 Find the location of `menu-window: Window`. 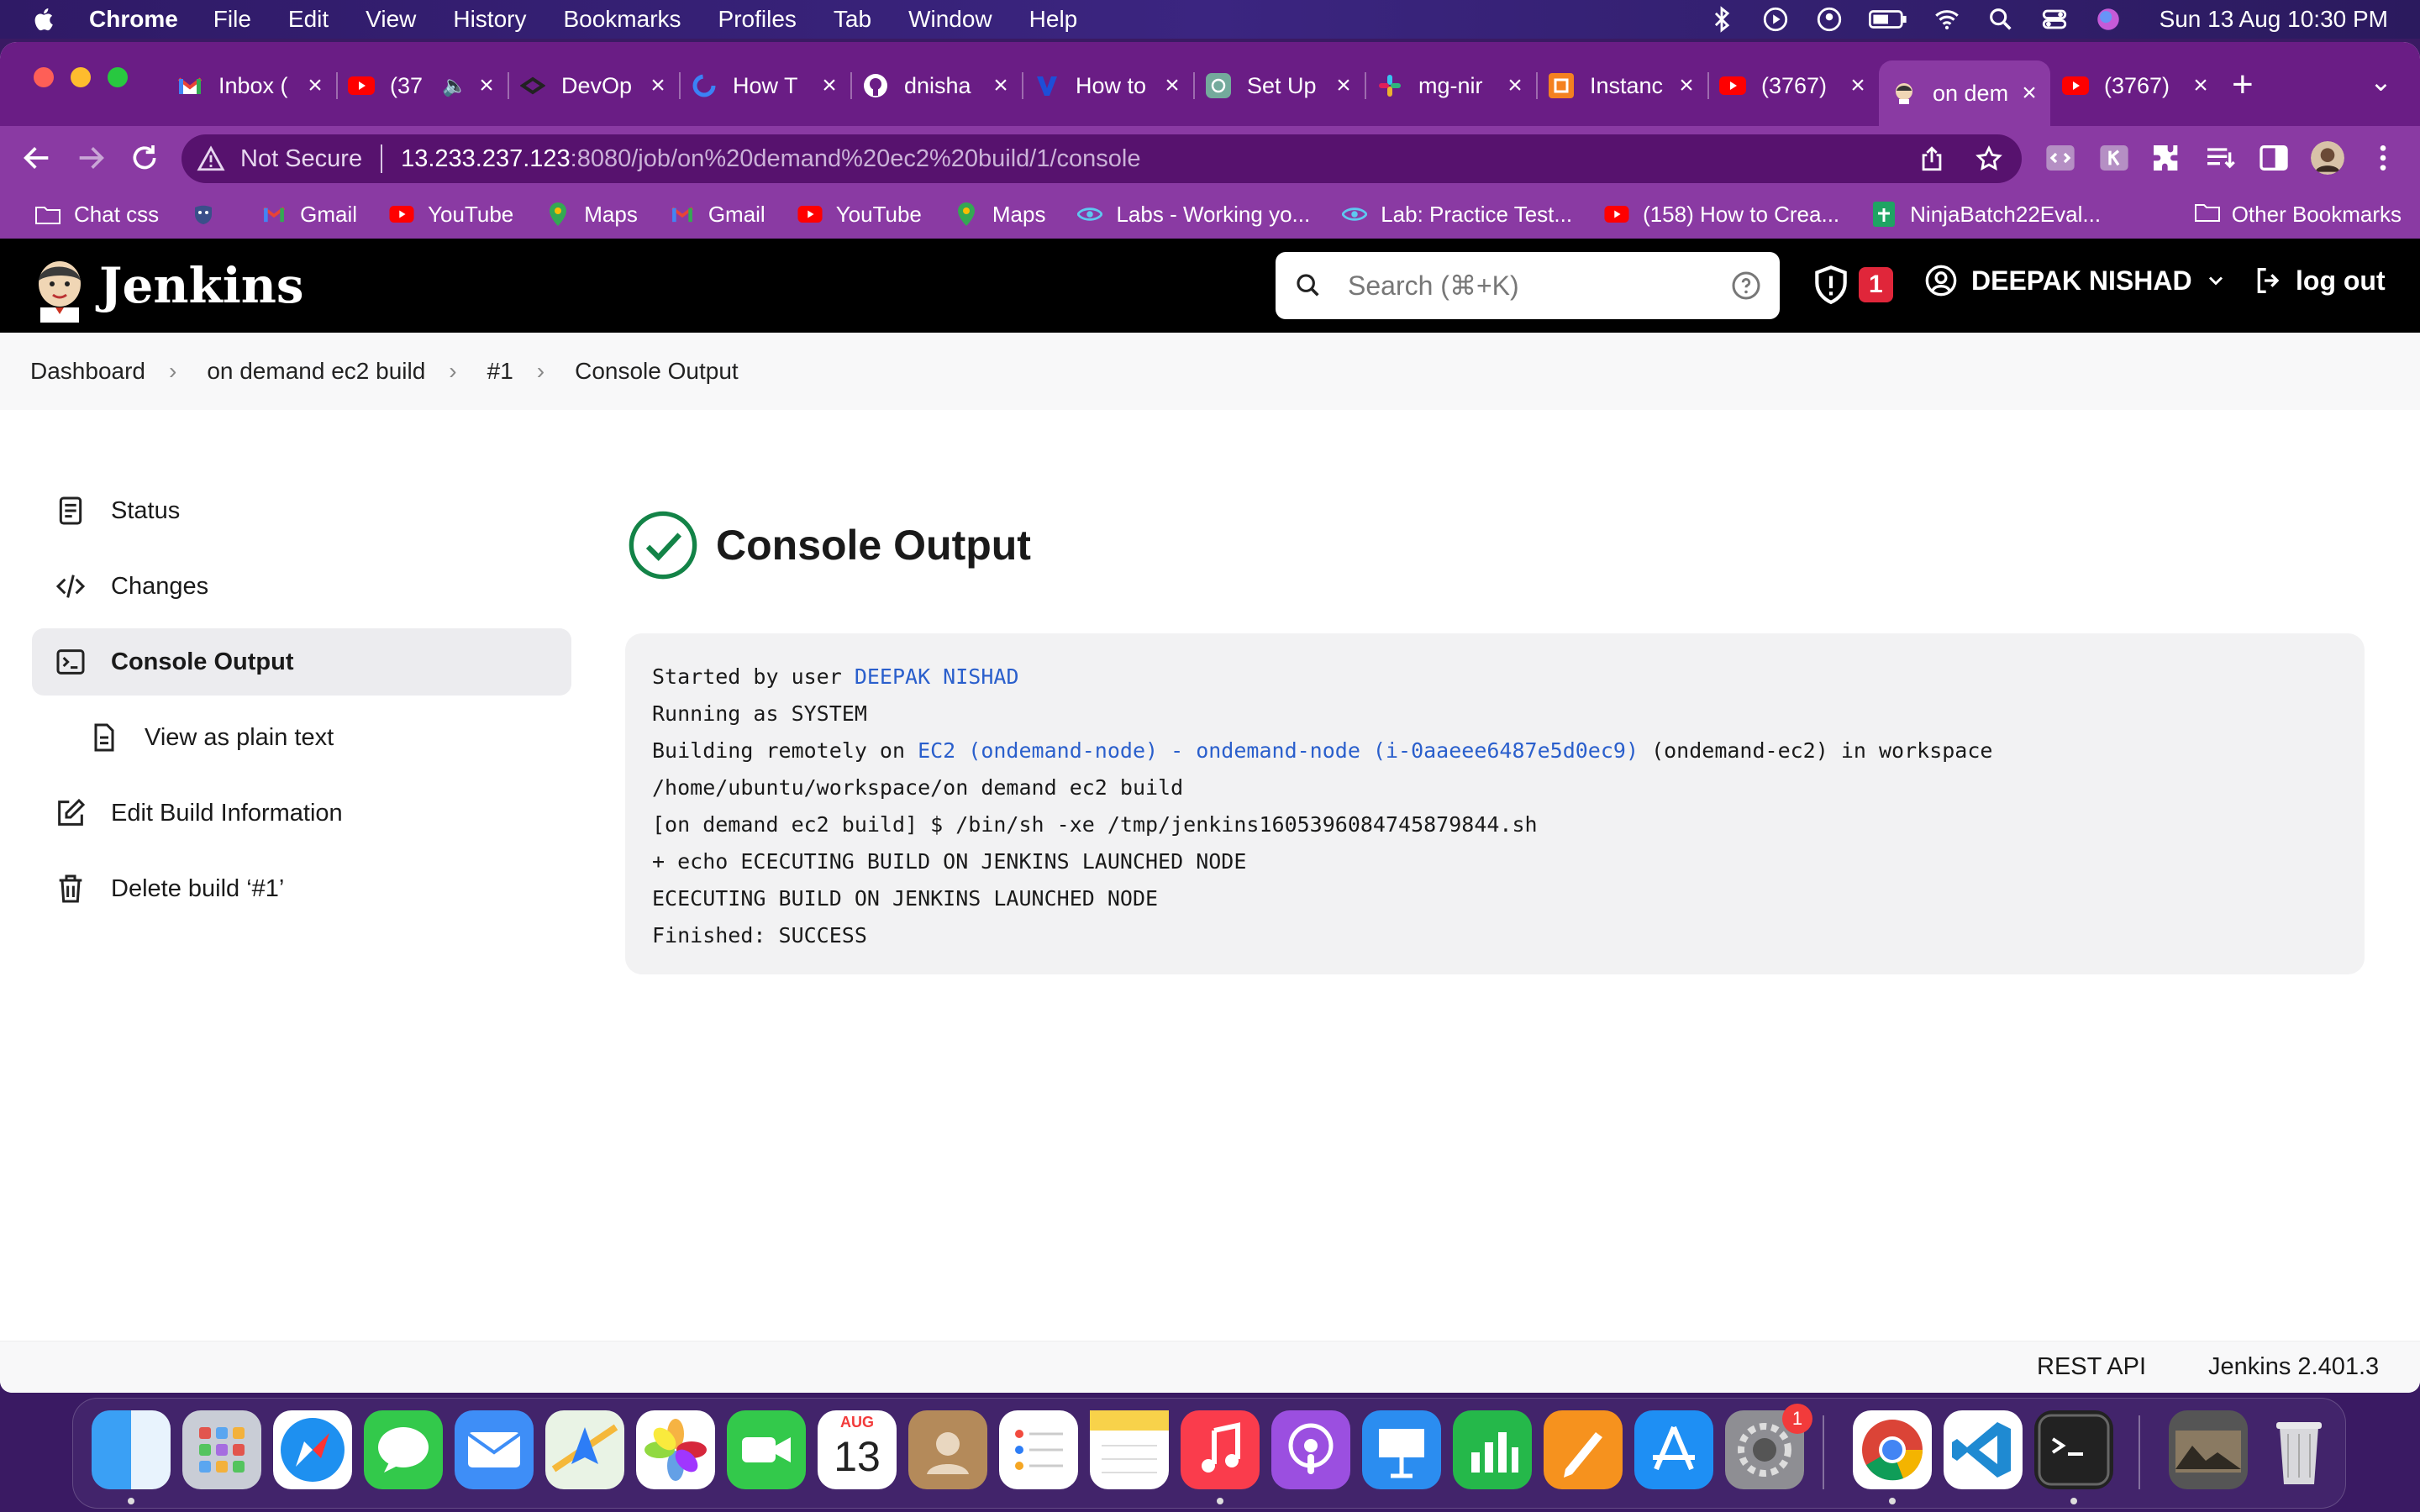

menu-window: Window is located at coordinates (950, 19).